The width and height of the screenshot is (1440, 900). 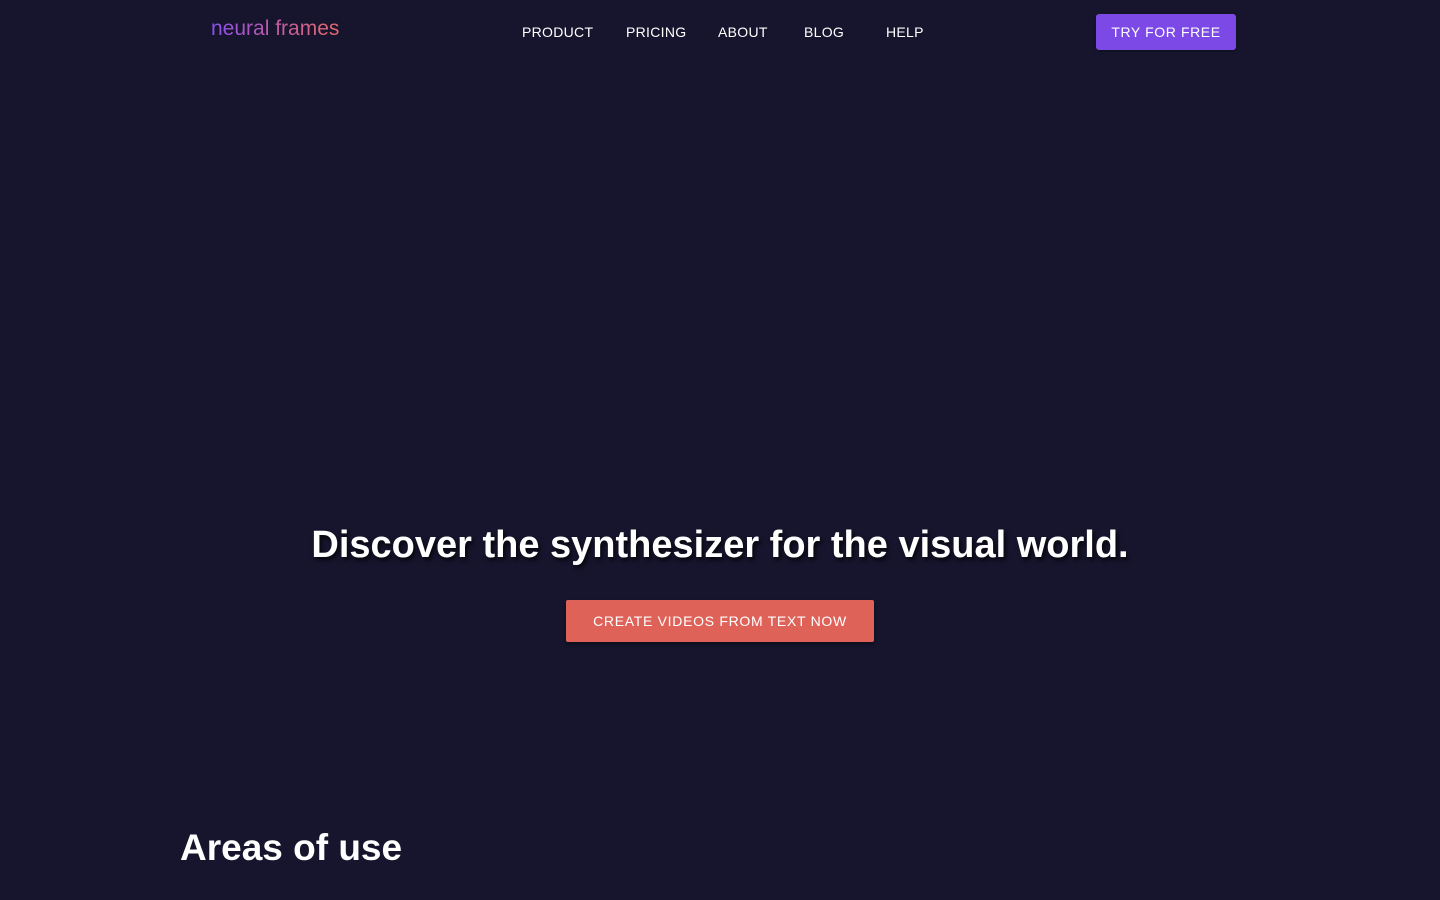 What do you see at coordinates (275, 29) in the screenshot?
I see `brand-logo: neural frames` at bounding box center [275, 29].